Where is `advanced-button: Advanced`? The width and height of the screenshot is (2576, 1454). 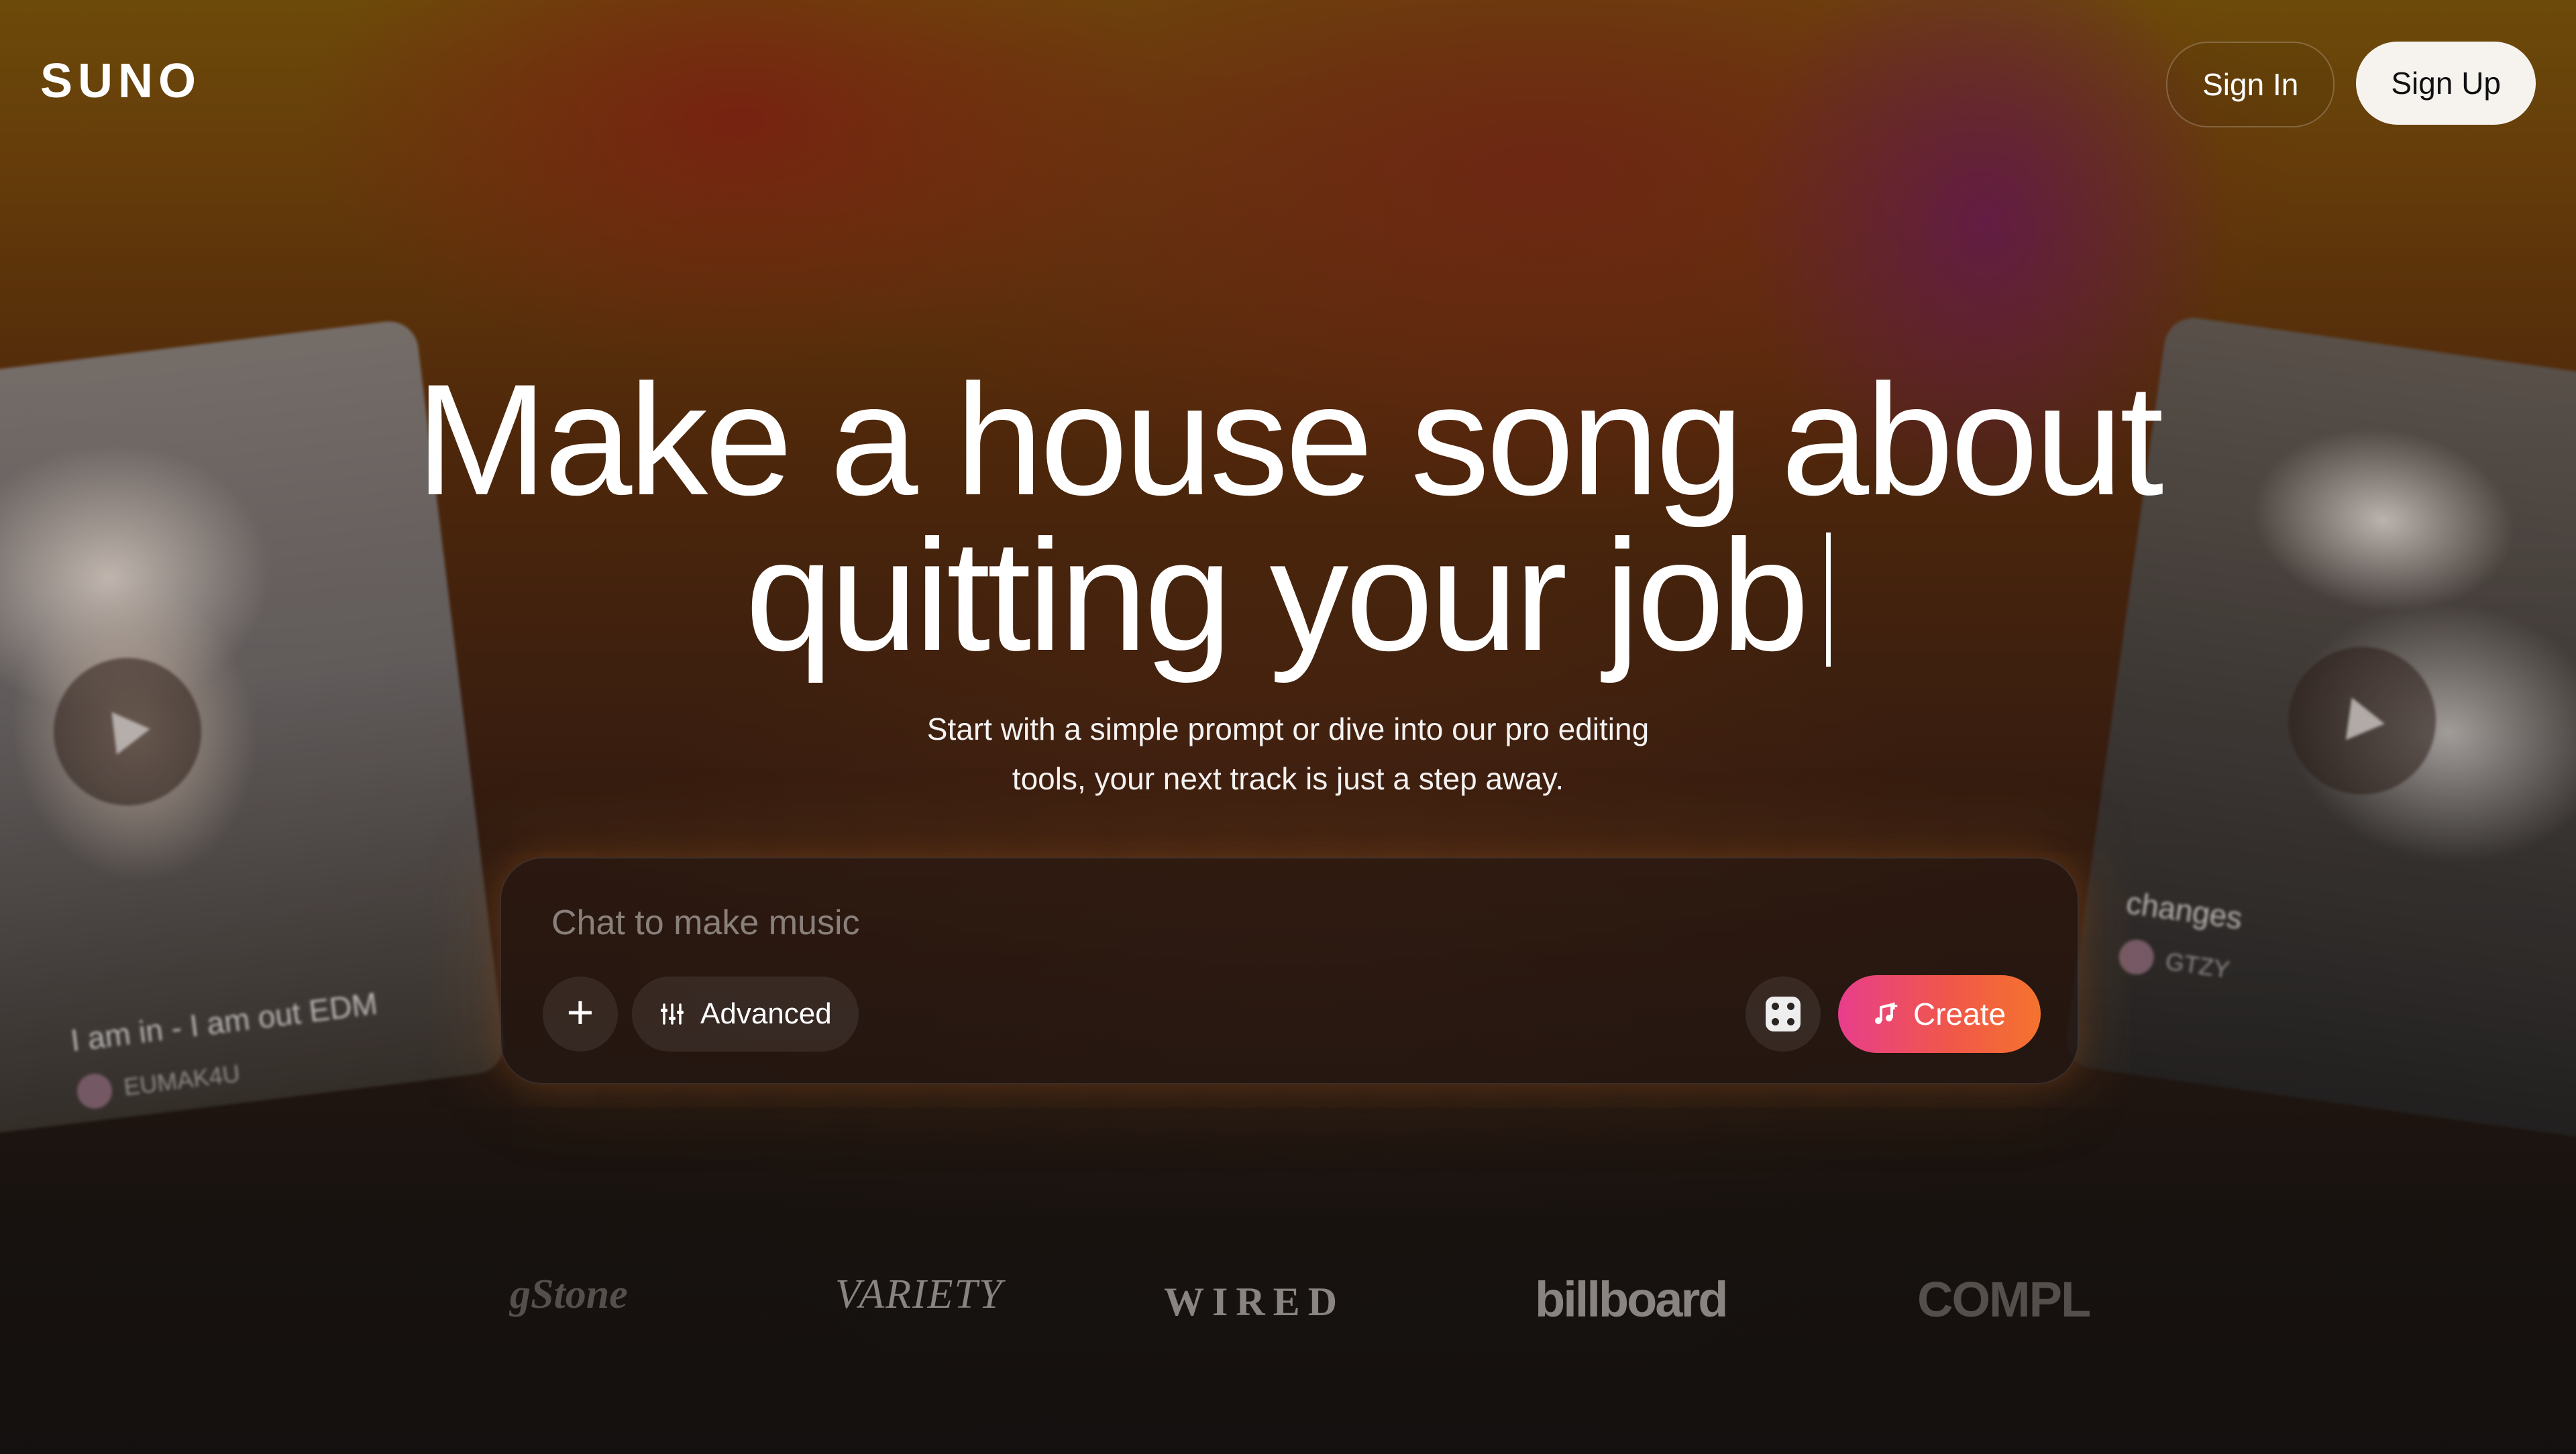 advanced-button: Advanced is located at coordinates (745, 1014).